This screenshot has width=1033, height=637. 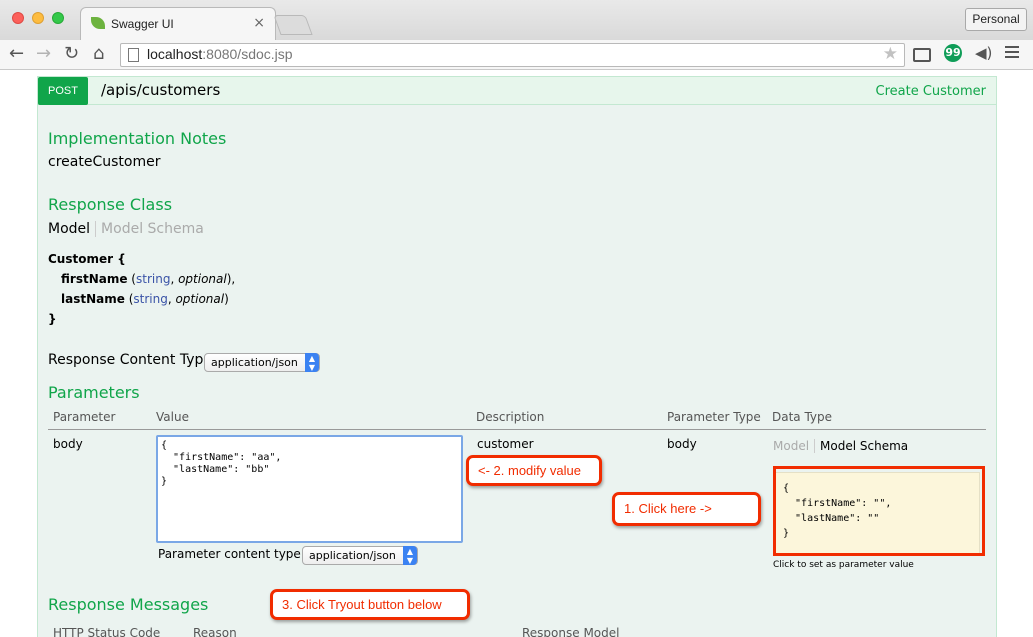 I want to click on col-description: Description, so click(x=510, y=417).